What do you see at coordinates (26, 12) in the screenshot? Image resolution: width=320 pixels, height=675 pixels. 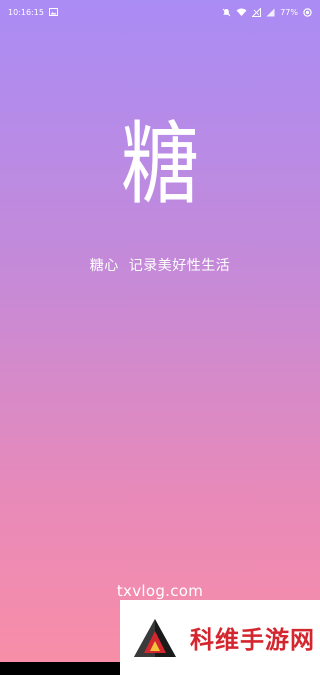 I see `status-time: 10:16:15` at bounding box center [26, 12].